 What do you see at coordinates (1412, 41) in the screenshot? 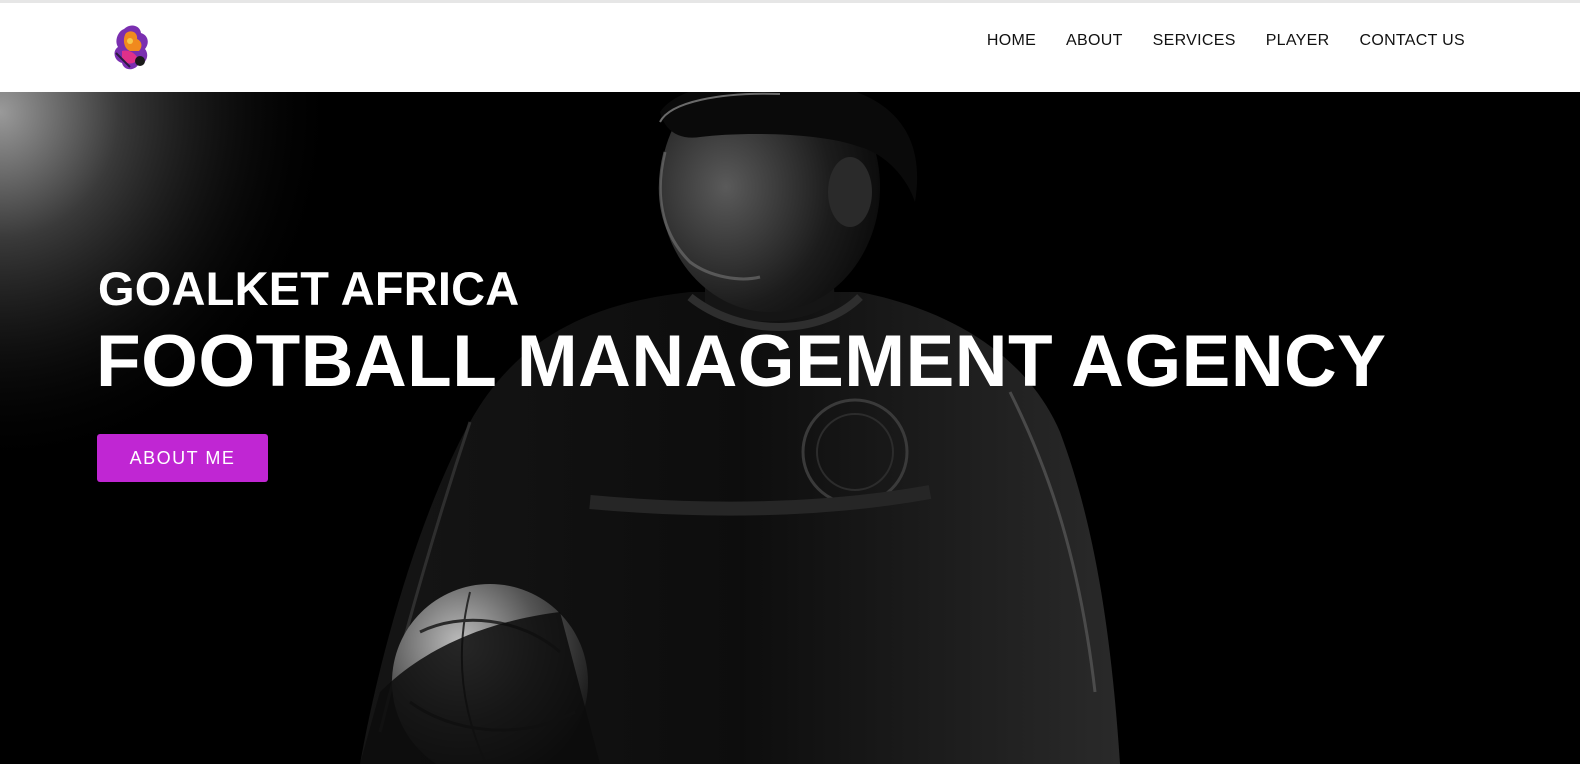
I see `nav-contact-us: CONTACT US` at bounding box center [1412, 41].